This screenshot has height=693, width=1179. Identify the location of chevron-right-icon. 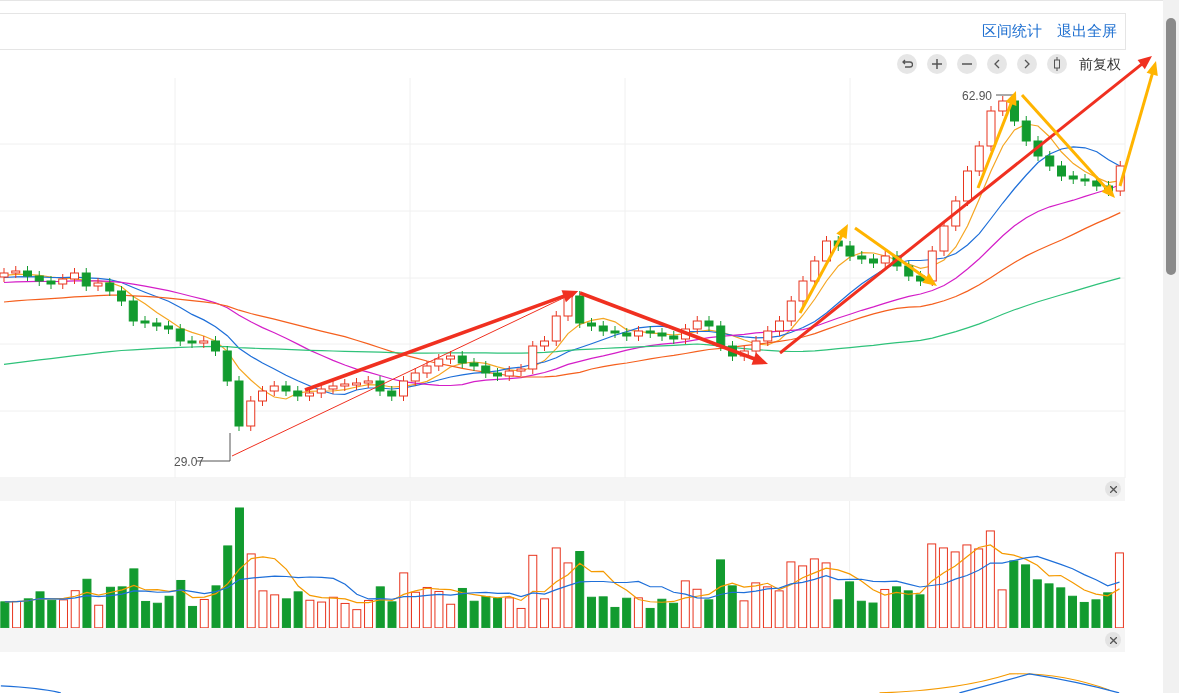
(1027, 64).